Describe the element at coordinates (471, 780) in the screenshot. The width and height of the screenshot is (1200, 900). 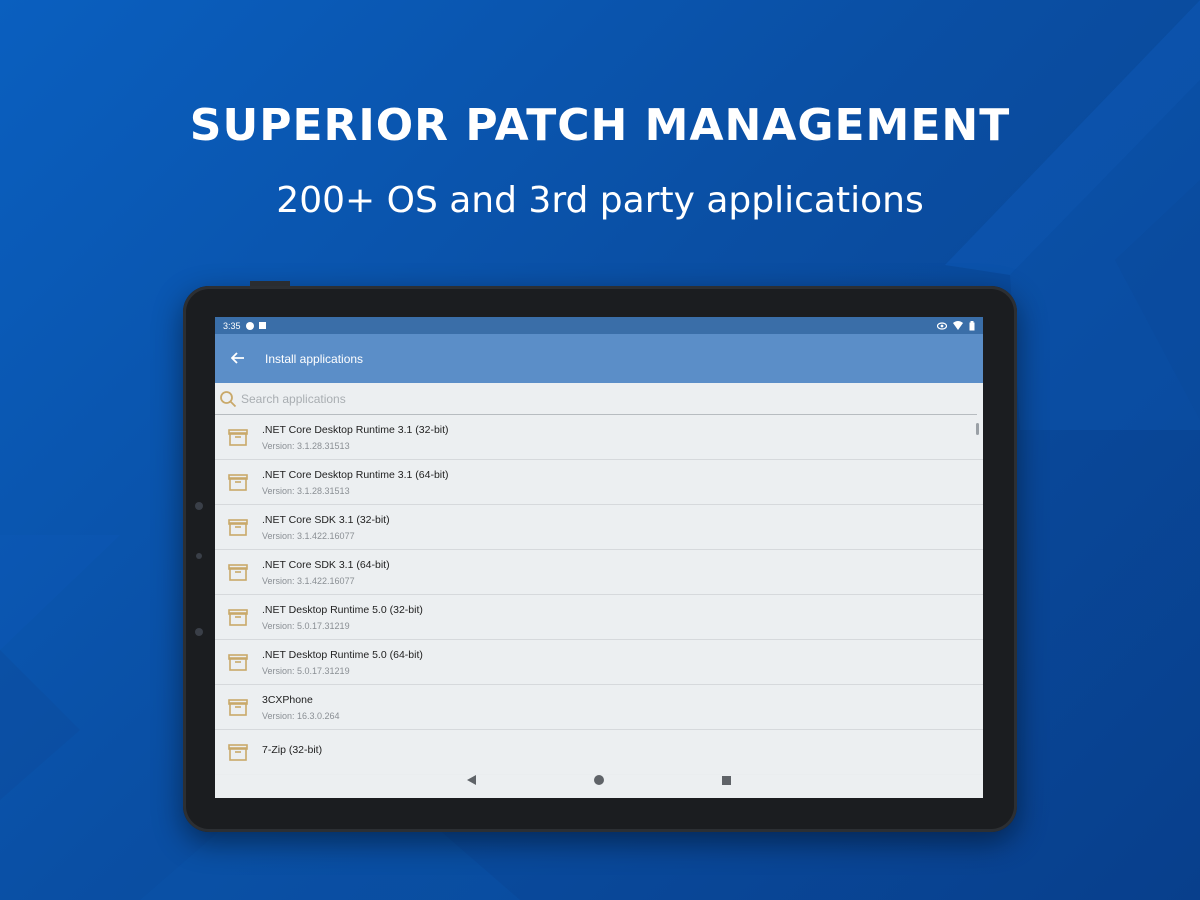
I see `nav-back-icon` at that location.